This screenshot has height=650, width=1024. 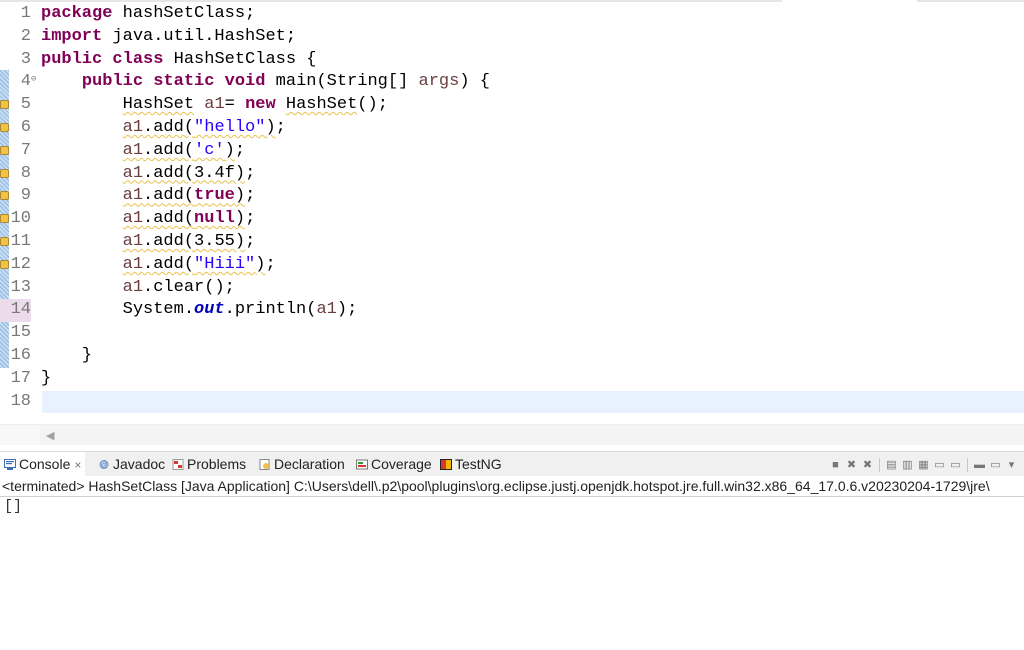 I want to click on fold-collapse-icon: ⊖, so click(x=33, y=79).